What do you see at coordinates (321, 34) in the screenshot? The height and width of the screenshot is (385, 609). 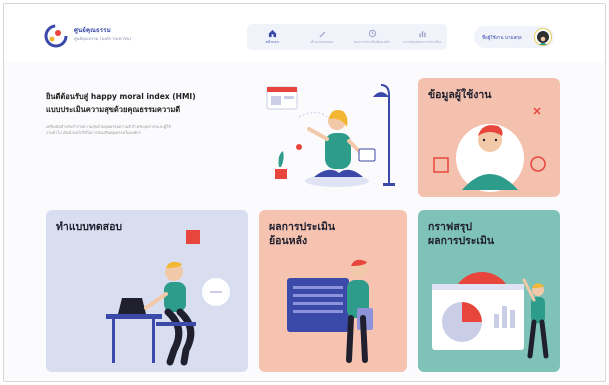 I see `pen-icon` at bounding box center [321, 34].